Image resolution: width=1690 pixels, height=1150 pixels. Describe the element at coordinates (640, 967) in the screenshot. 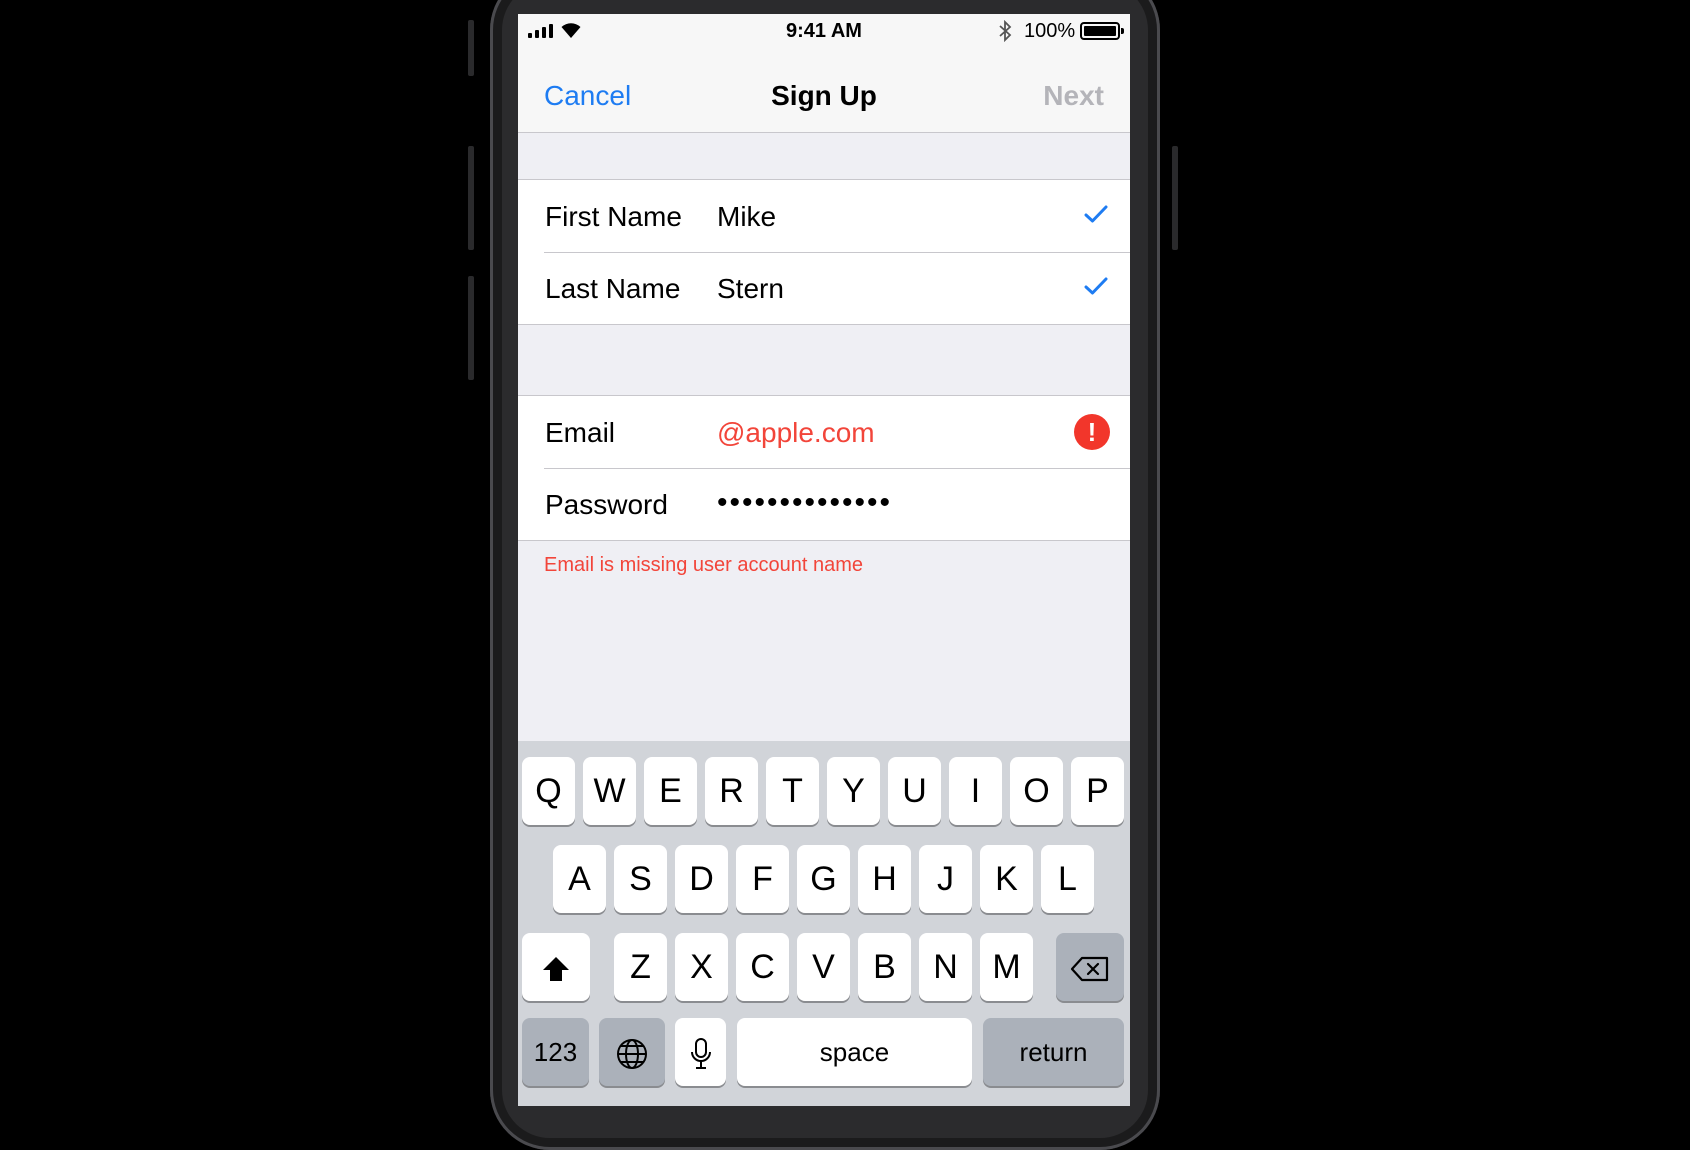

I see `key-z: Z` at that location.